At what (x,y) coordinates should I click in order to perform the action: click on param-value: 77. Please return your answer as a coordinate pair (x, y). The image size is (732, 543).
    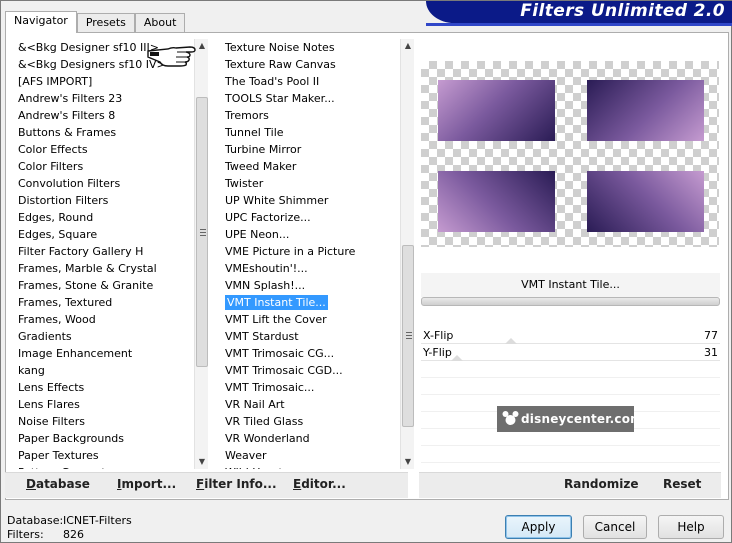
    Looking at the image, I should click on (711, 335).